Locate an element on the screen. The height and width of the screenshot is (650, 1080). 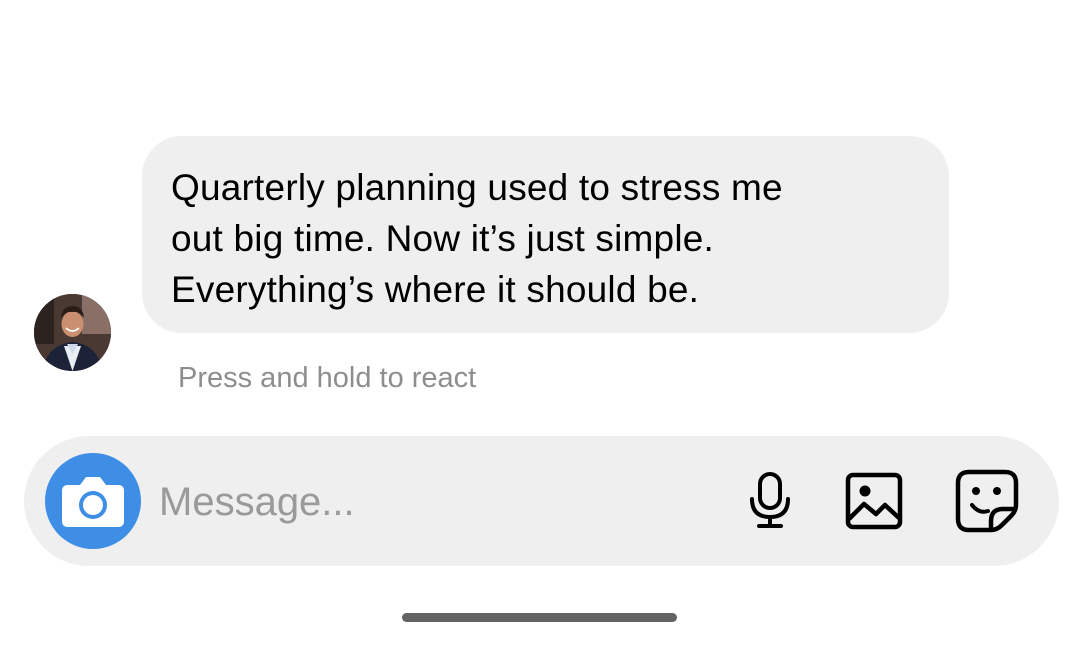
sticker-icon is located at coordinates (987, 501).